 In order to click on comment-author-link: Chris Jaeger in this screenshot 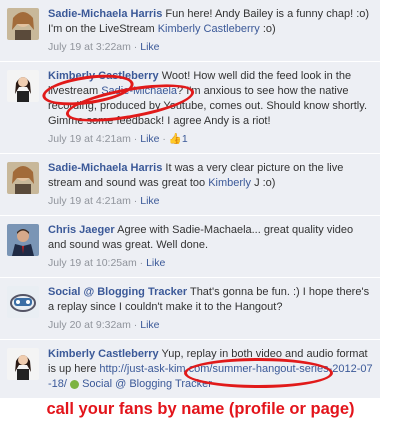, I will do `click(81, 230)`.